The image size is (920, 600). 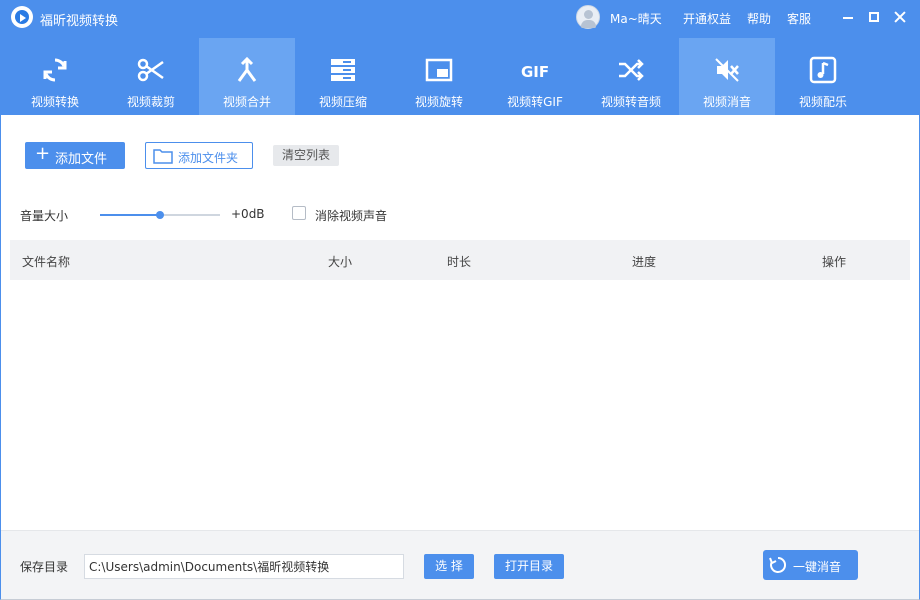 I want to click on app-title: 福昕视频转换, so click(x=79, y=21).